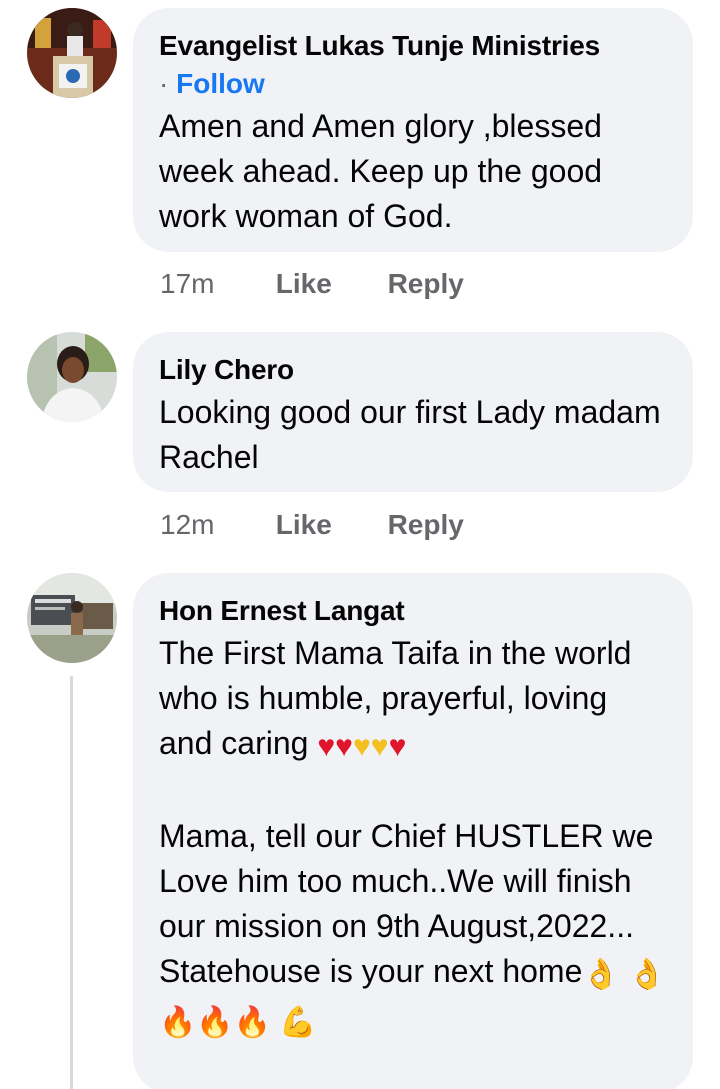 The width and height of the screenshot is (720, 1089). I want to click on avatar-evangelist, so click(72, 53).